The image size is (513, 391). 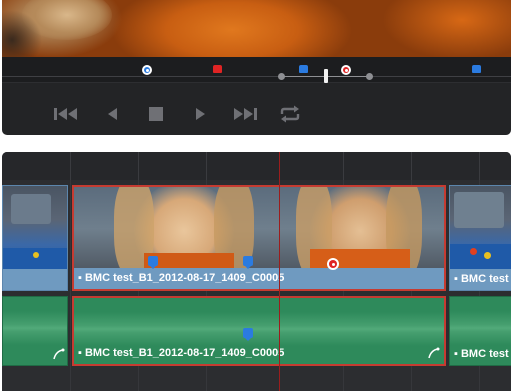 I want to click on jump-to-end-icon, so click(x=245, y=114).